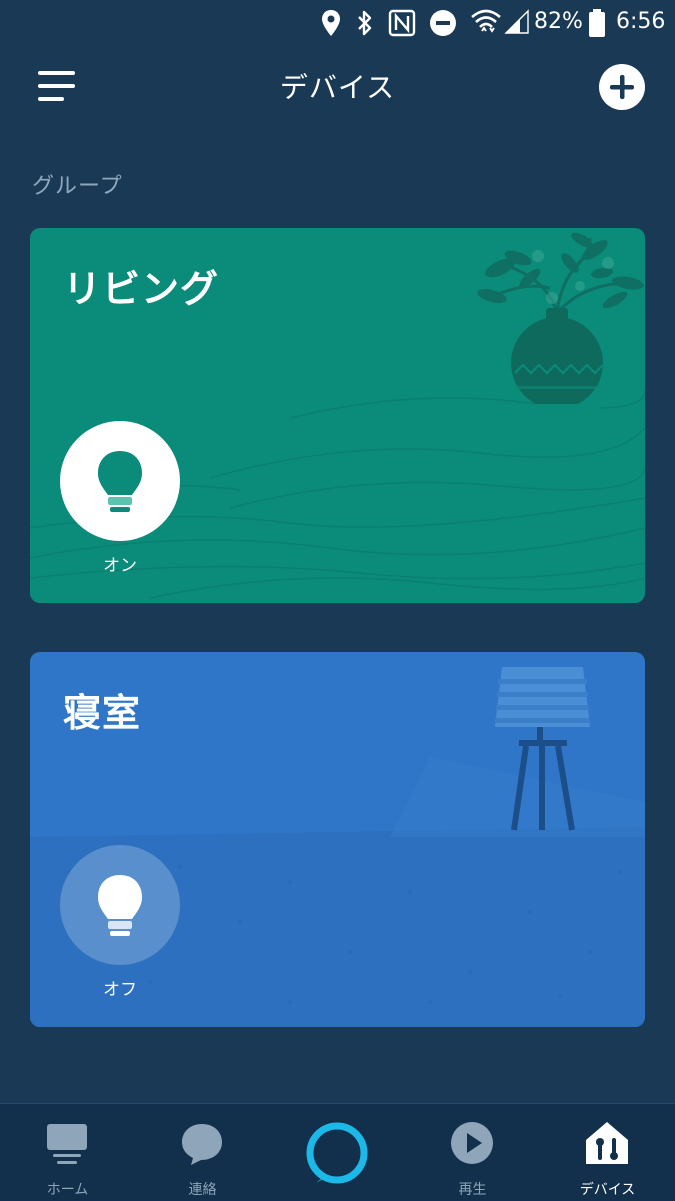  Describe the element at coordinates (67, 1144) in the screenshot. I see `home-icon` at that location.